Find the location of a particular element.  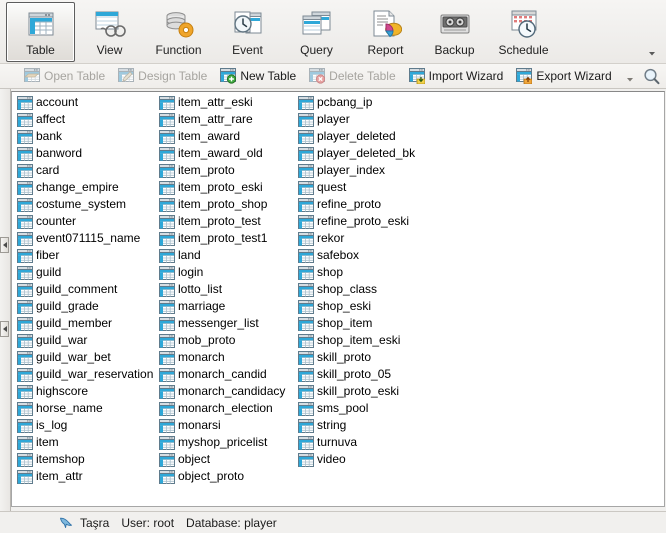

list-item: bank is located at coordinates (86, 136).